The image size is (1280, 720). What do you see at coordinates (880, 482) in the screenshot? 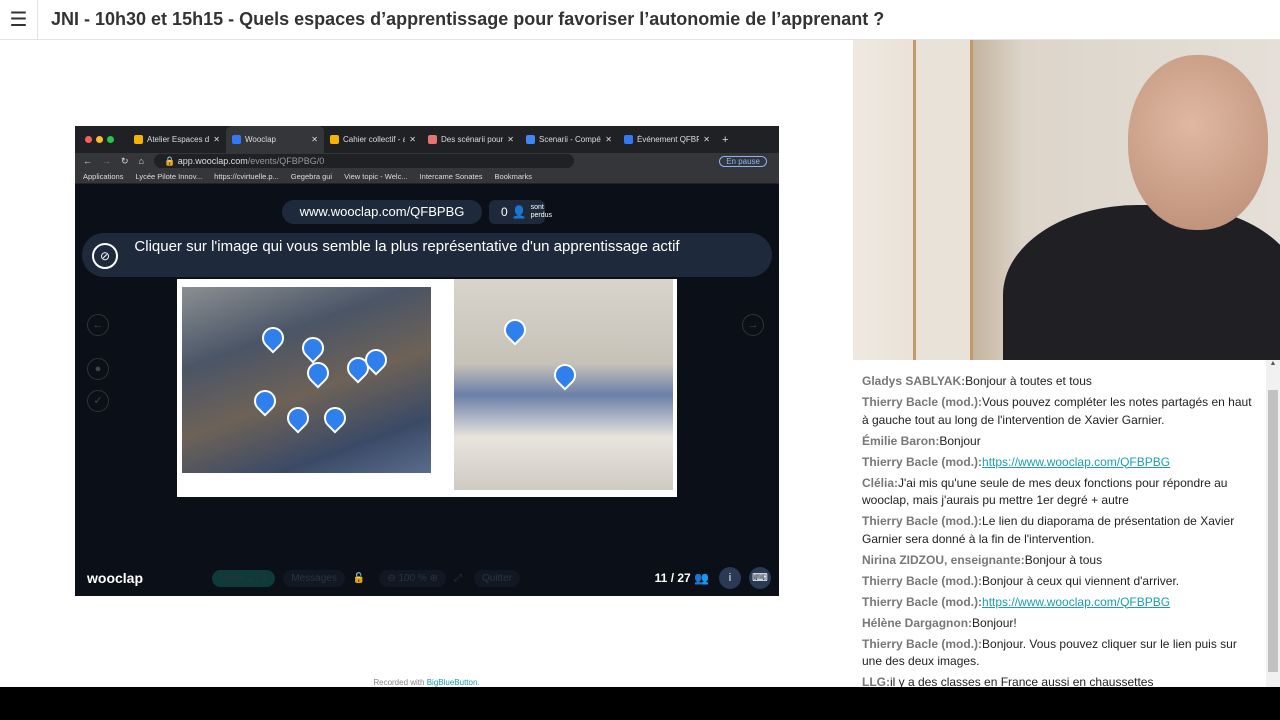
I see `chat-sender: Clélia:` at bounding box center [880, 482].